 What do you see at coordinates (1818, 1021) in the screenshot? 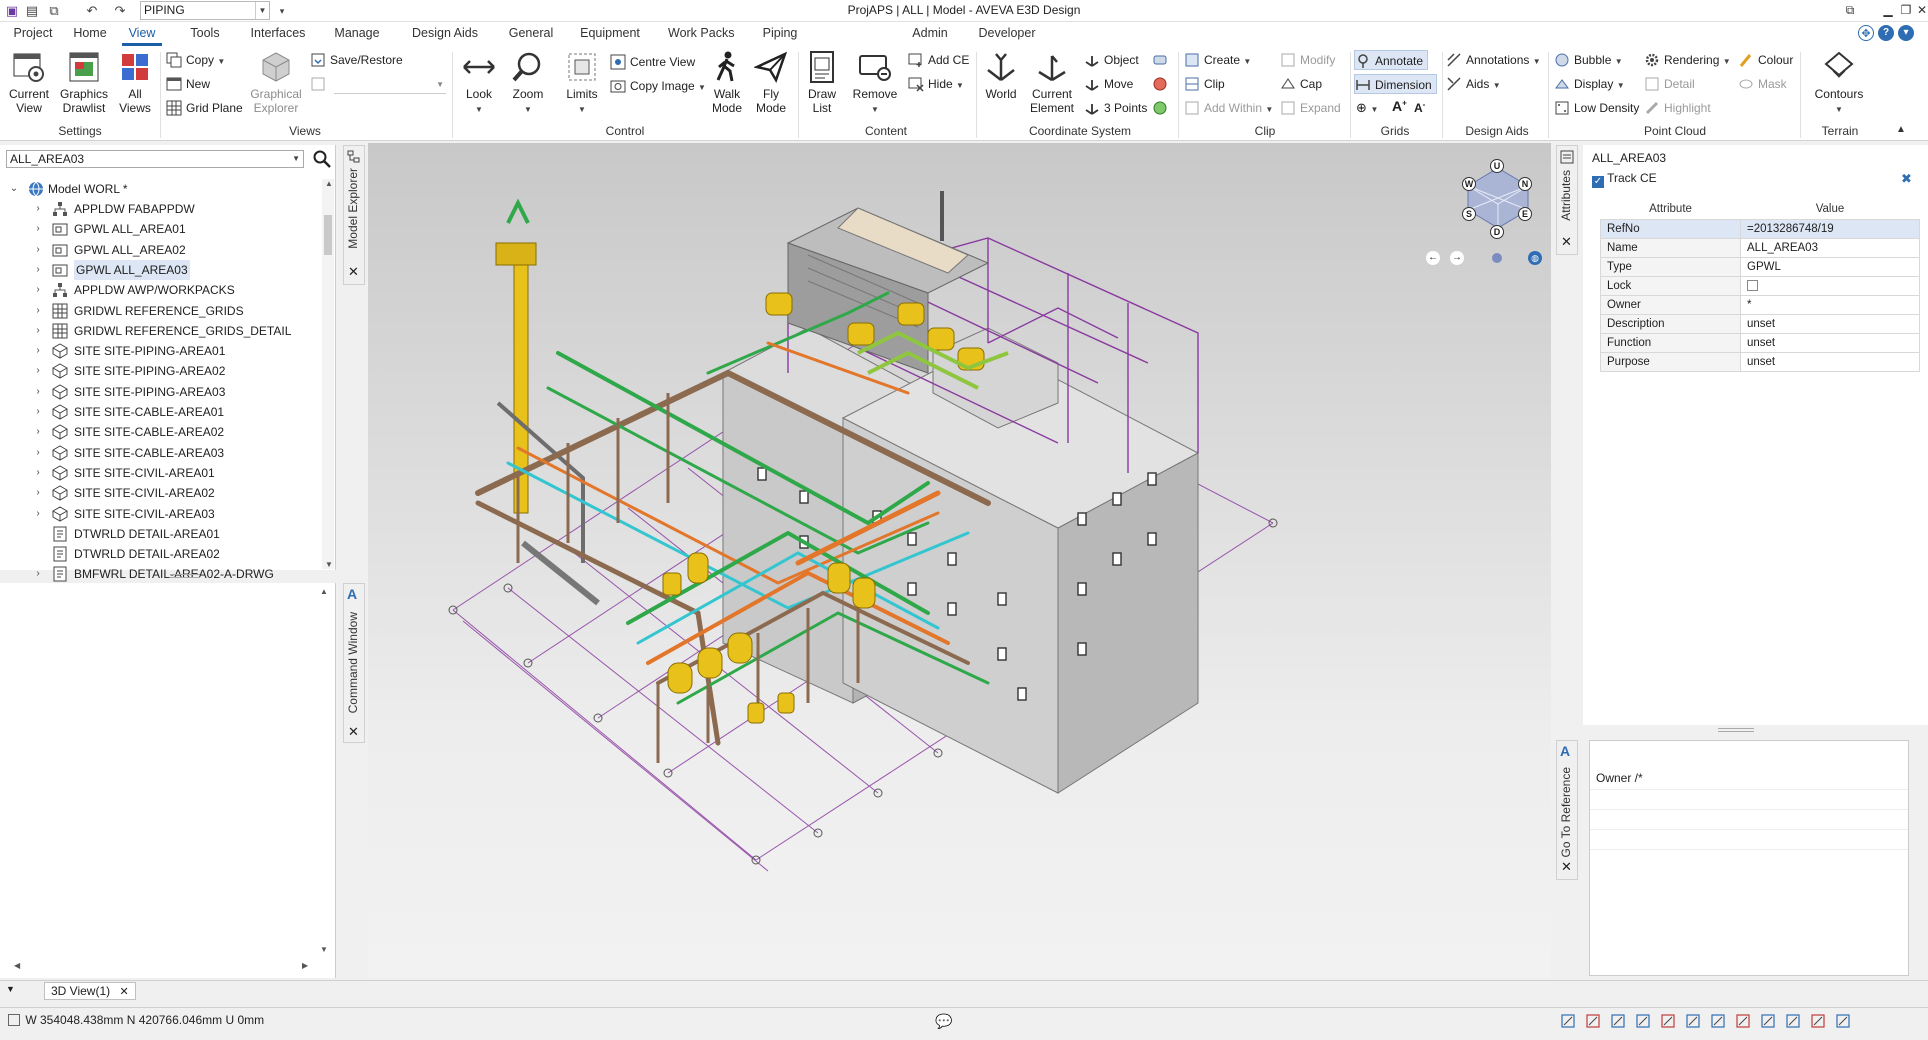
I see `layers-icon` at bounding box center [1818, 1021].